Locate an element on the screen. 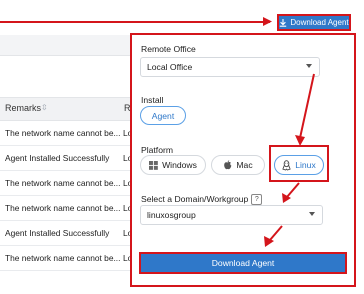 Image resolution: width=364 pixels, height=294 pixels. column-header-remarks: Remarks is located at coordinates (23, 108).